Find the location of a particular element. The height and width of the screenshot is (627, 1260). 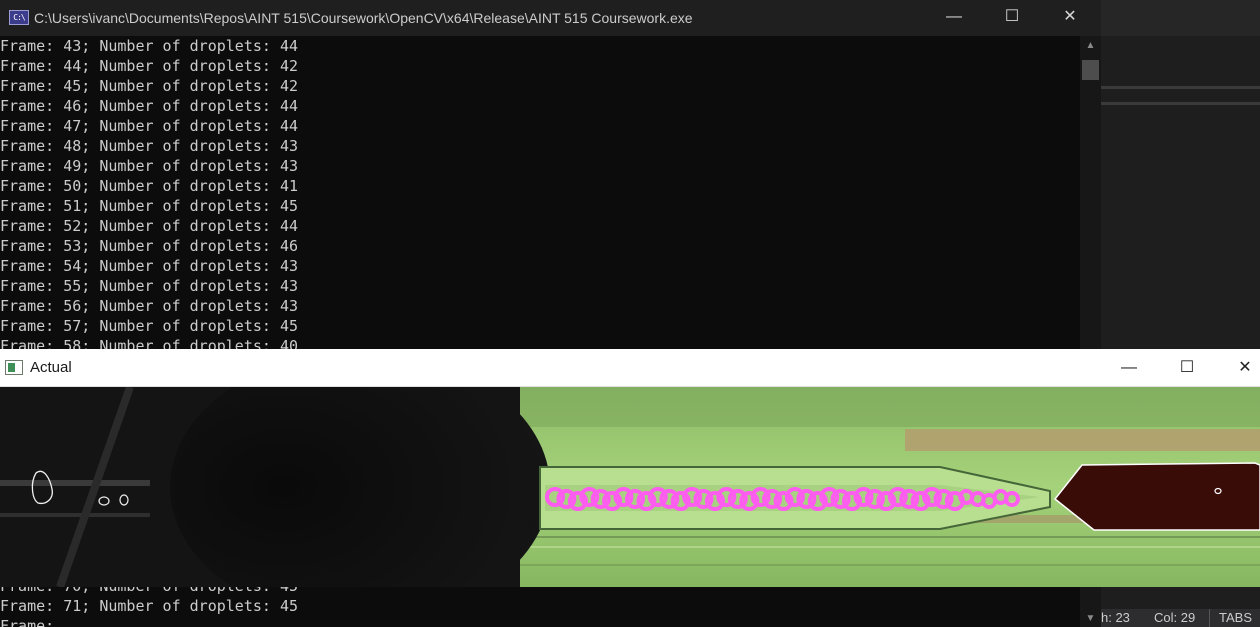

console-line: Frame: 48; Number of droplets: 43 is located at coordinates (149, 146).